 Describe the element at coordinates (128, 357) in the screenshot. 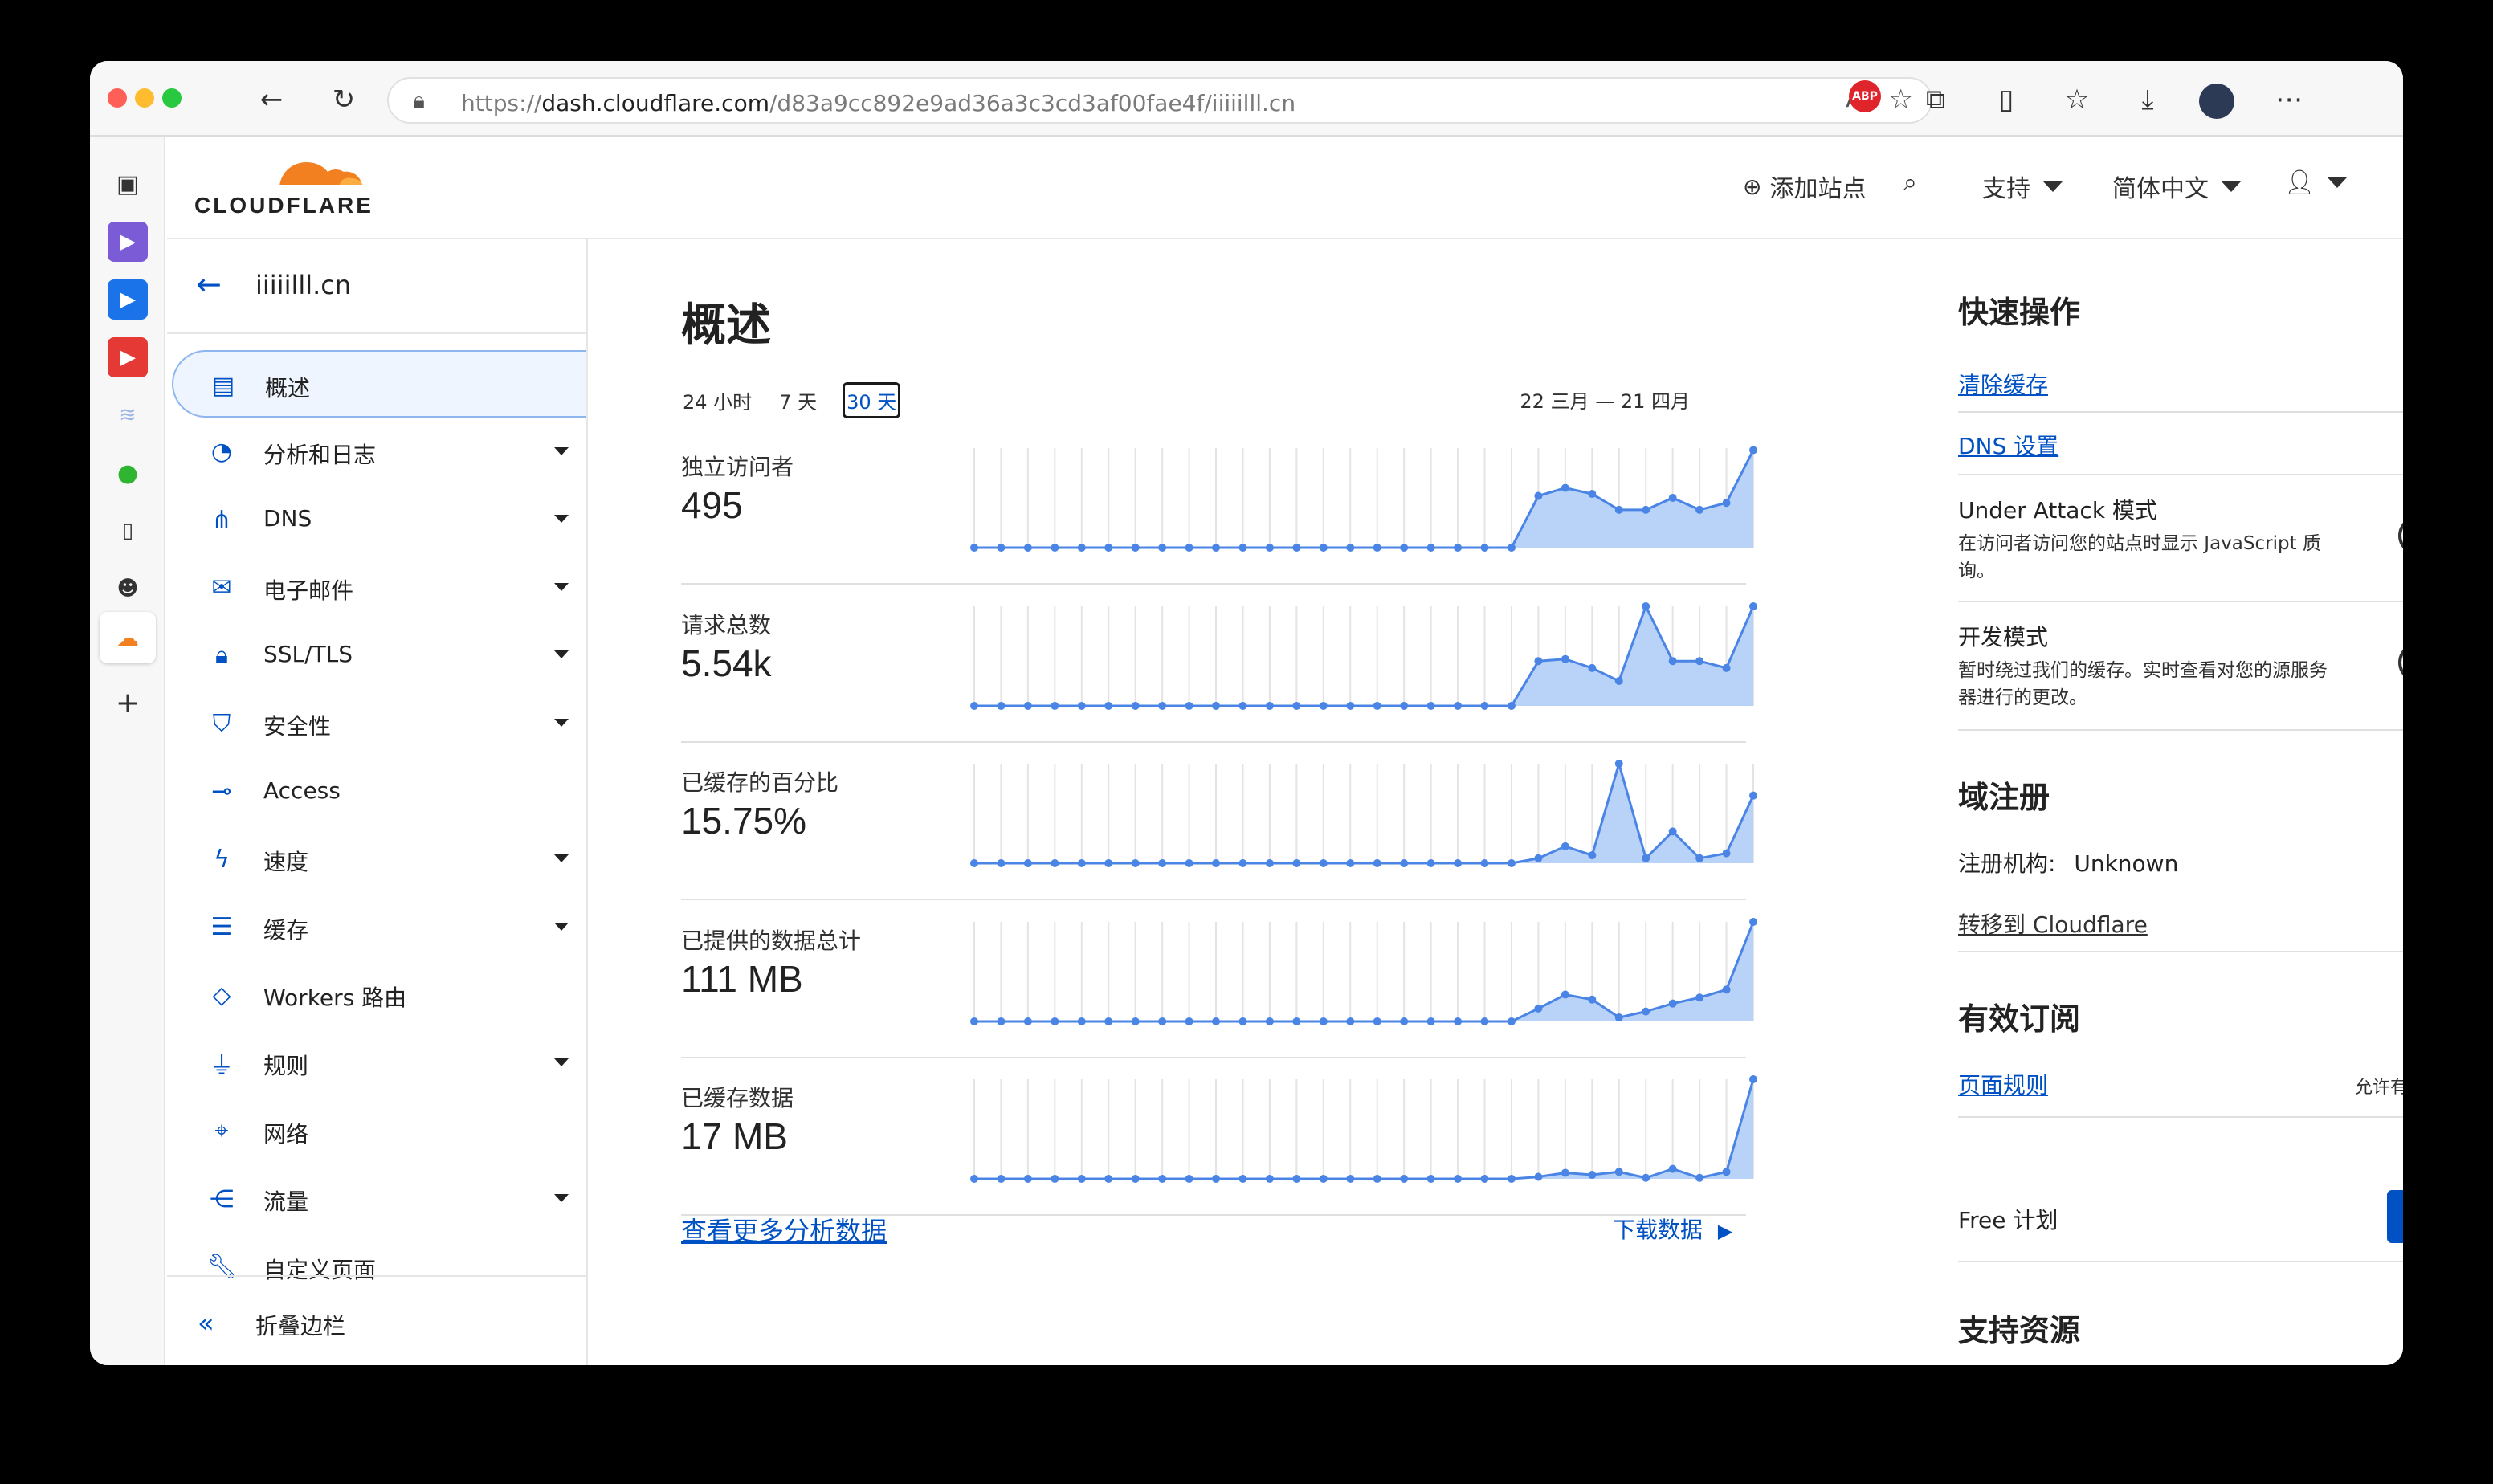

I see `tab-video-red: ▶` at that location.